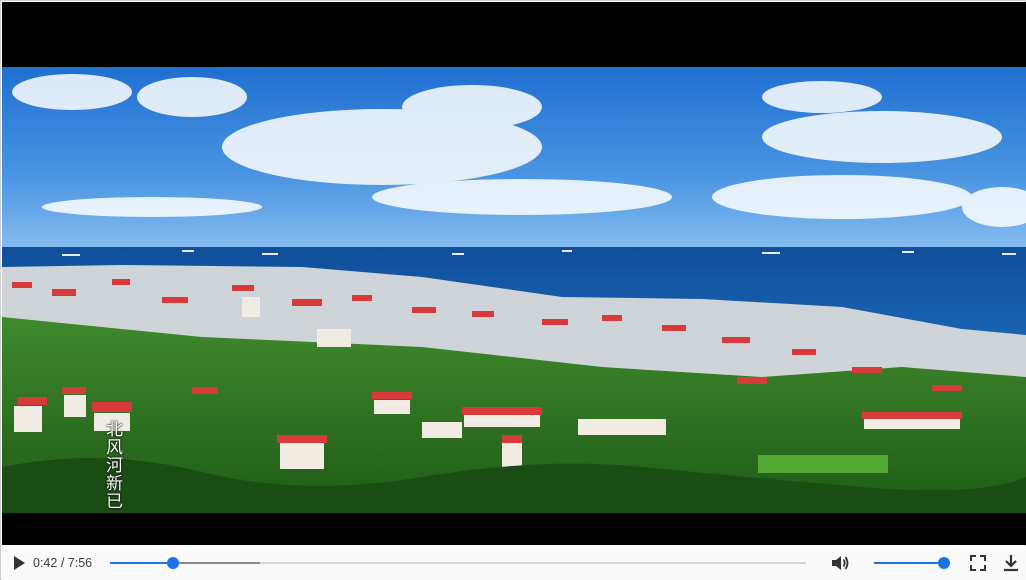 Image resolution: width=1026 pixels, height=580 pixels. I want to click on seek-slider, so click(458, 563).